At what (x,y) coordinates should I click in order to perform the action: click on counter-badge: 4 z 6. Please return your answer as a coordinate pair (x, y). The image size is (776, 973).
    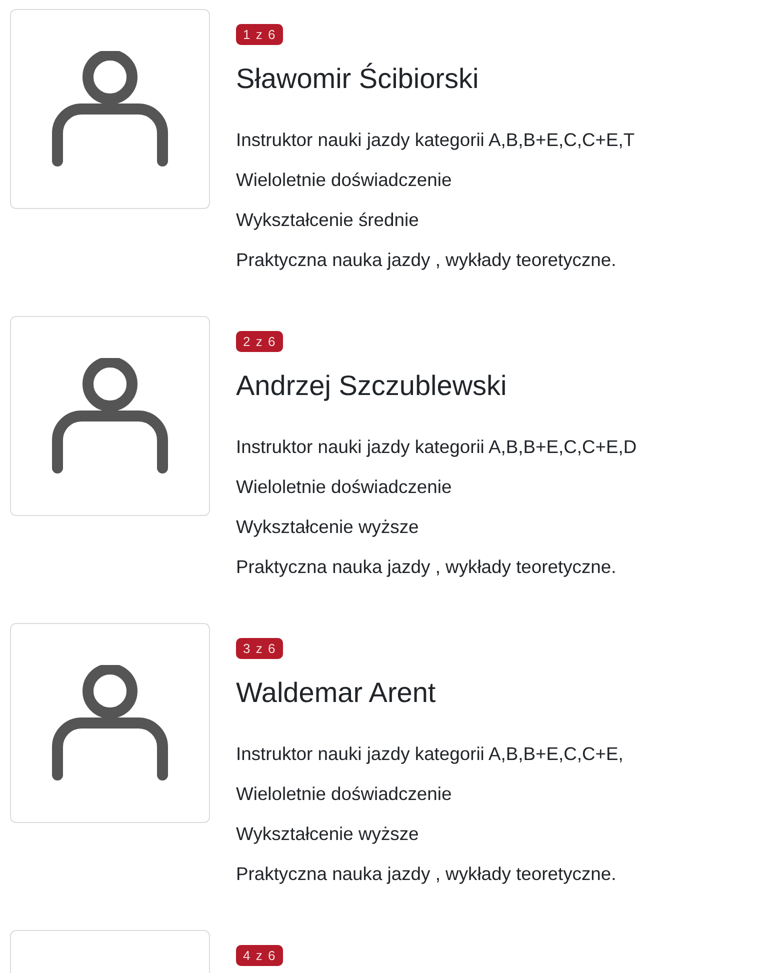
    Looking at the image, I should click on (260, 955).